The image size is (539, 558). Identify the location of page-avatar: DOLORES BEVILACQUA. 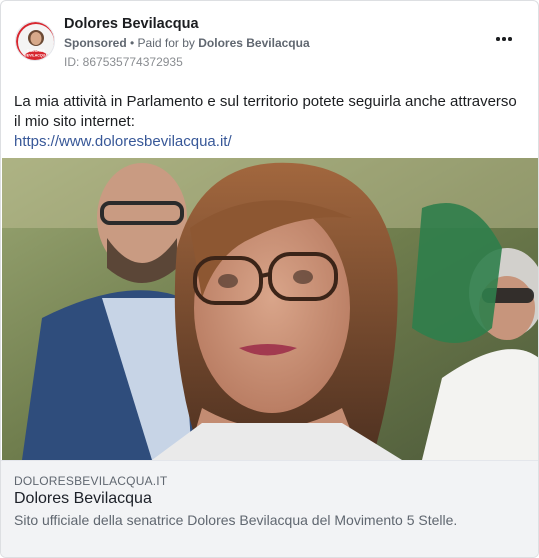
(35, 41).